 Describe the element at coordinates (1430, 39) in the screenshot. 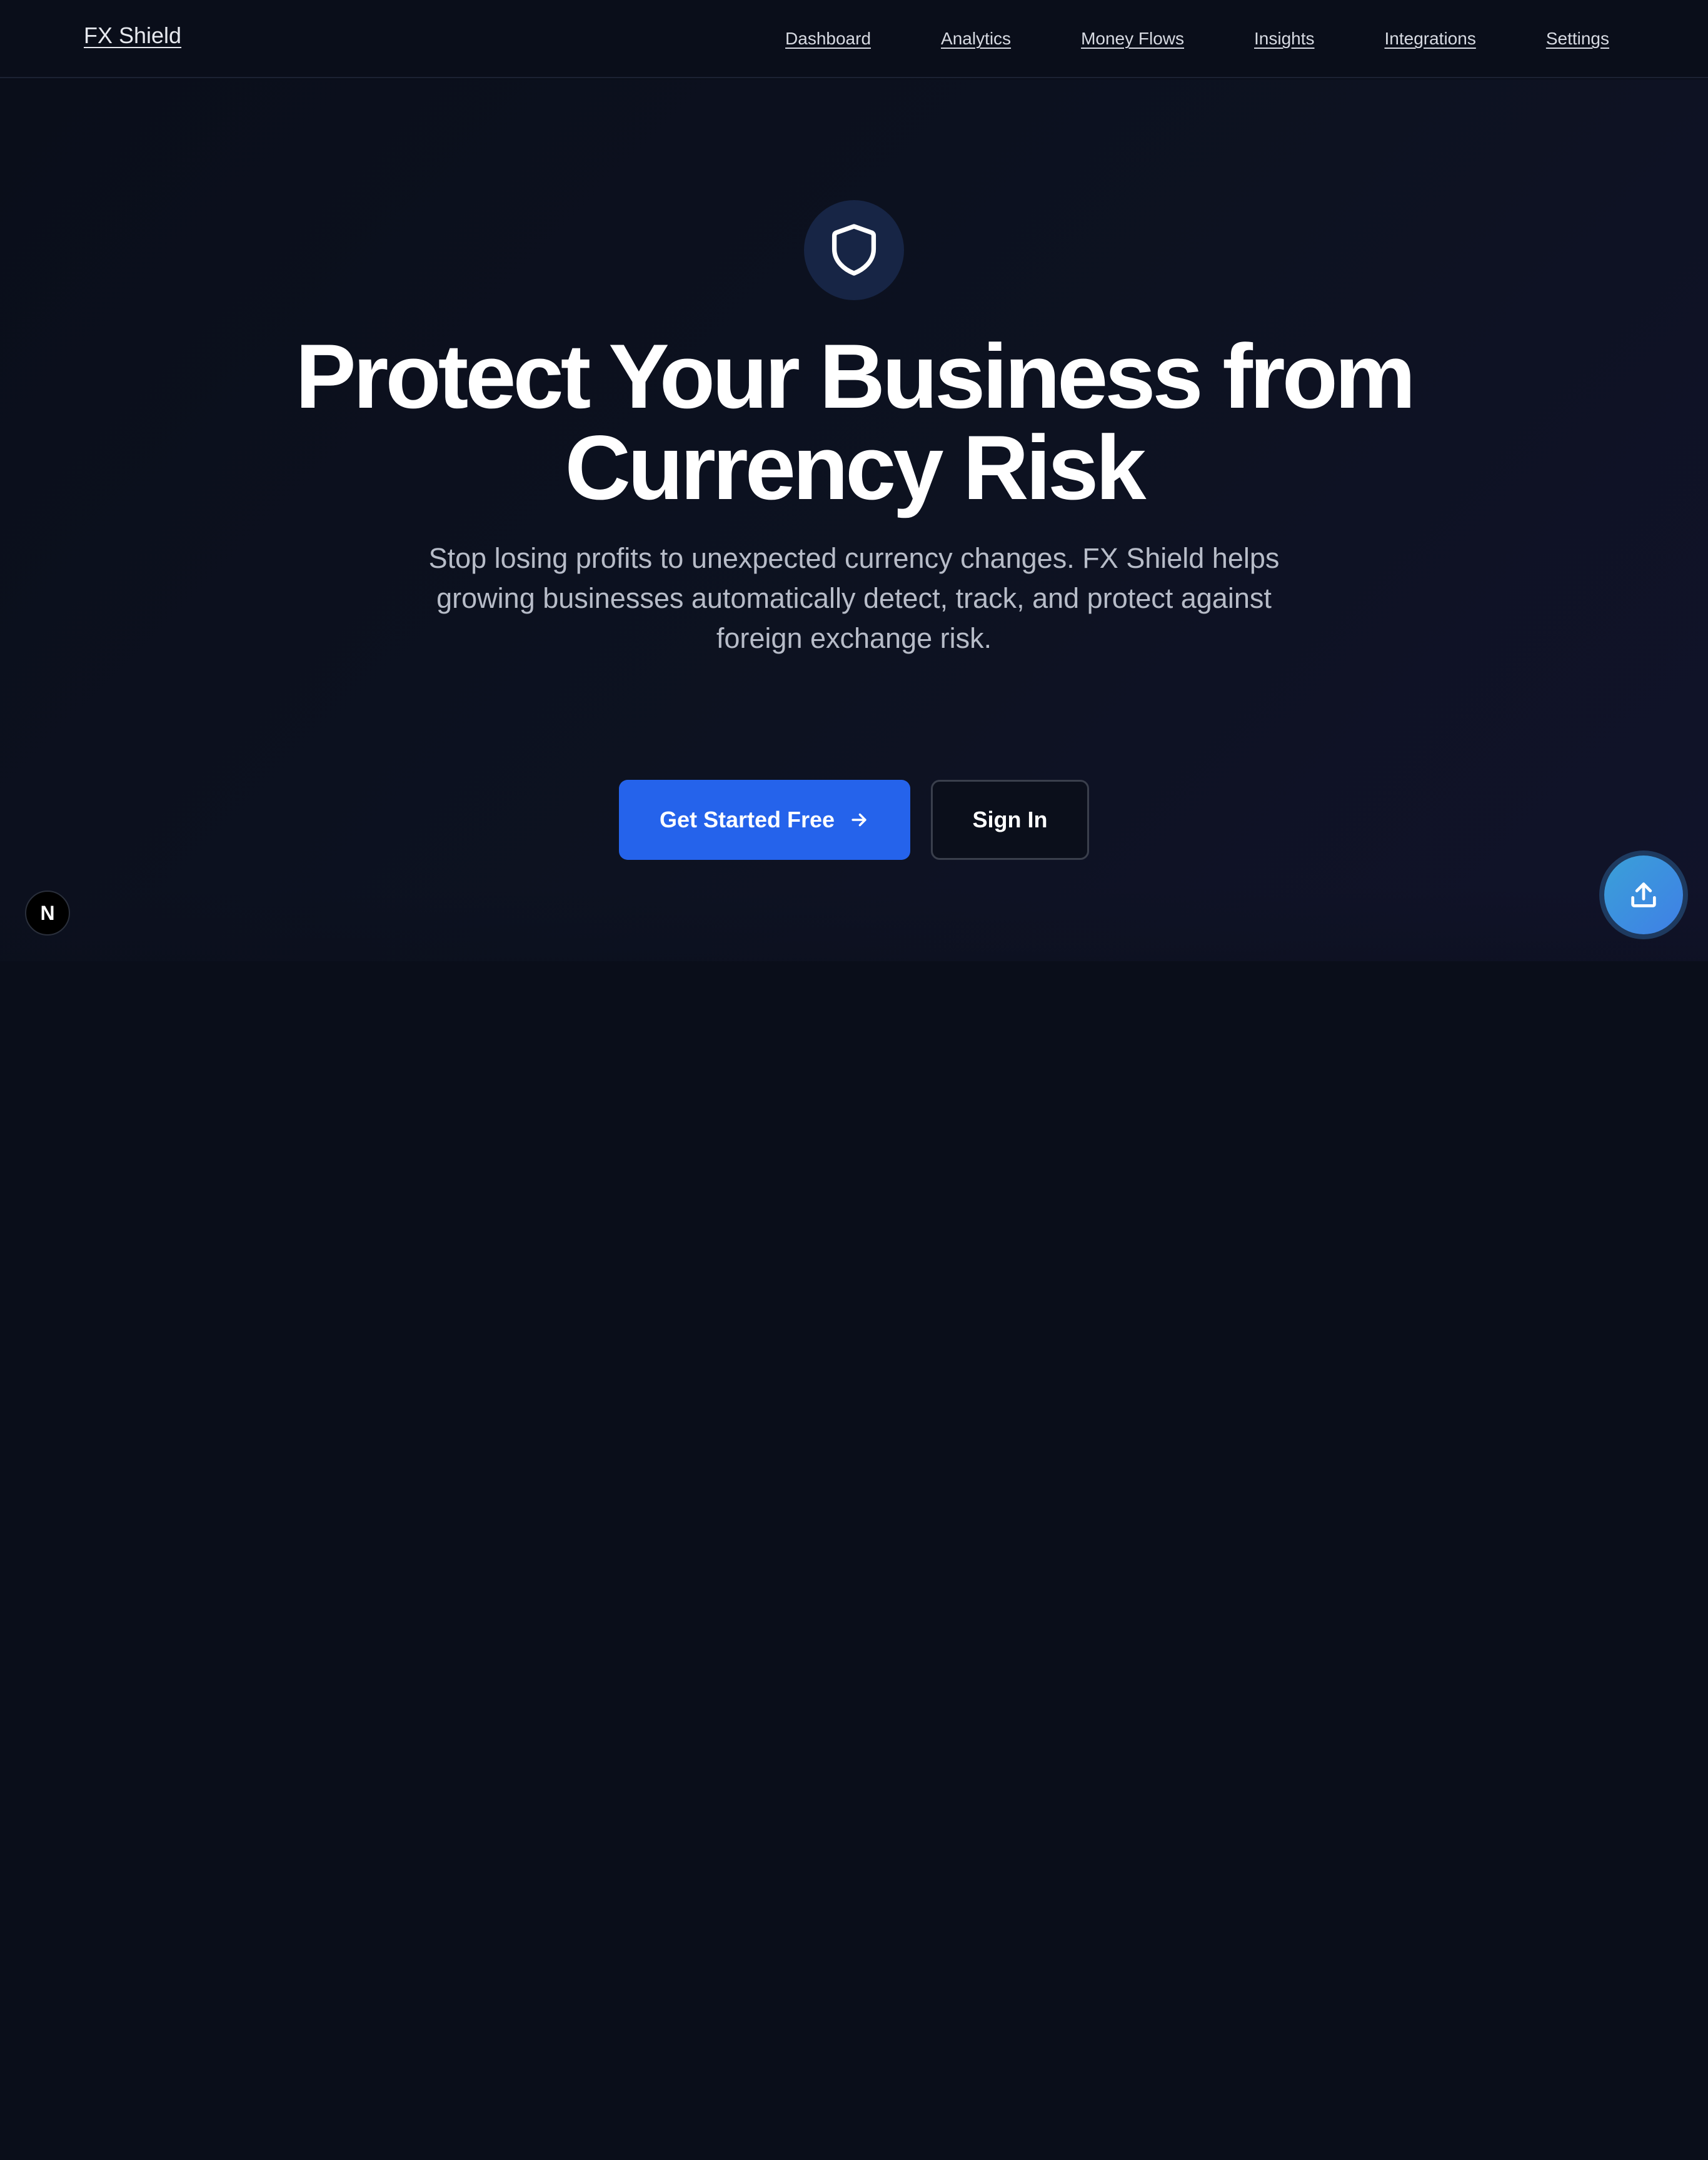

I see `nav-link-integrations: Integrations` at that location.